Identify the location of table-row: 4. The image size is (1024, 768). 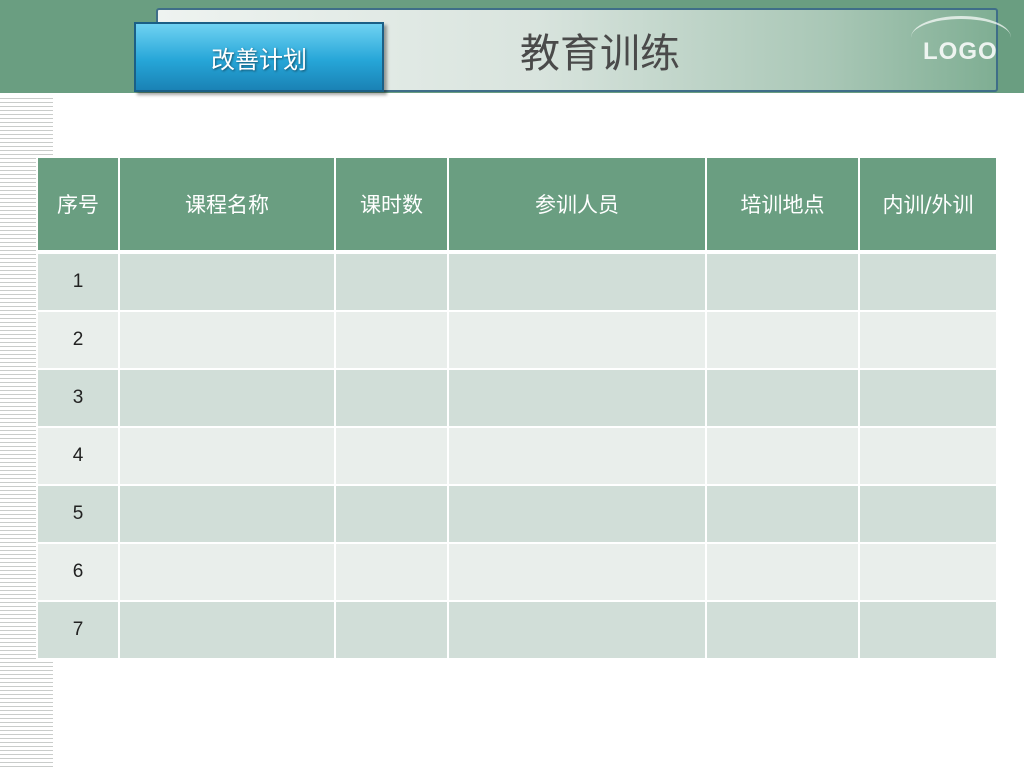
(517, 456).